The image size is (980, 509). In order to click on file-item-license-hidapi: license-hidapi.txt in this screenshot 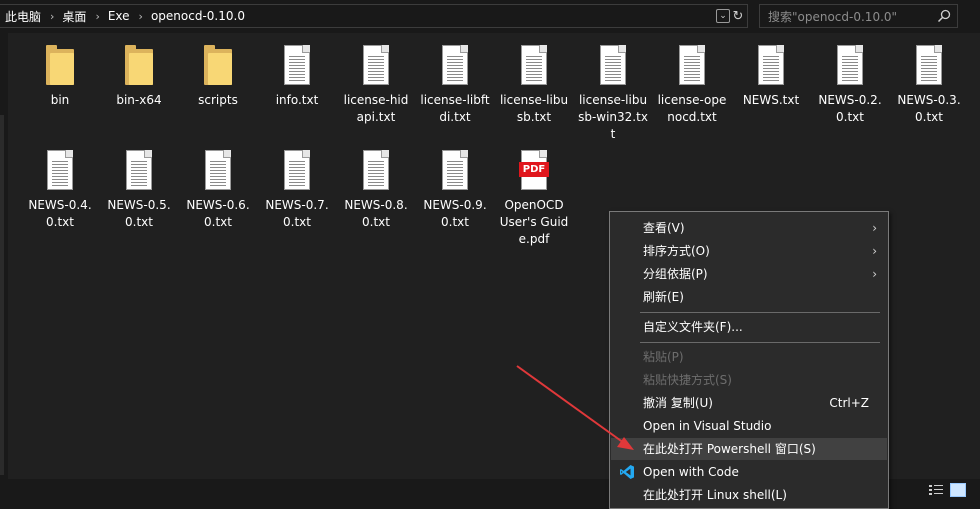, I will do `click(376, 85)`.